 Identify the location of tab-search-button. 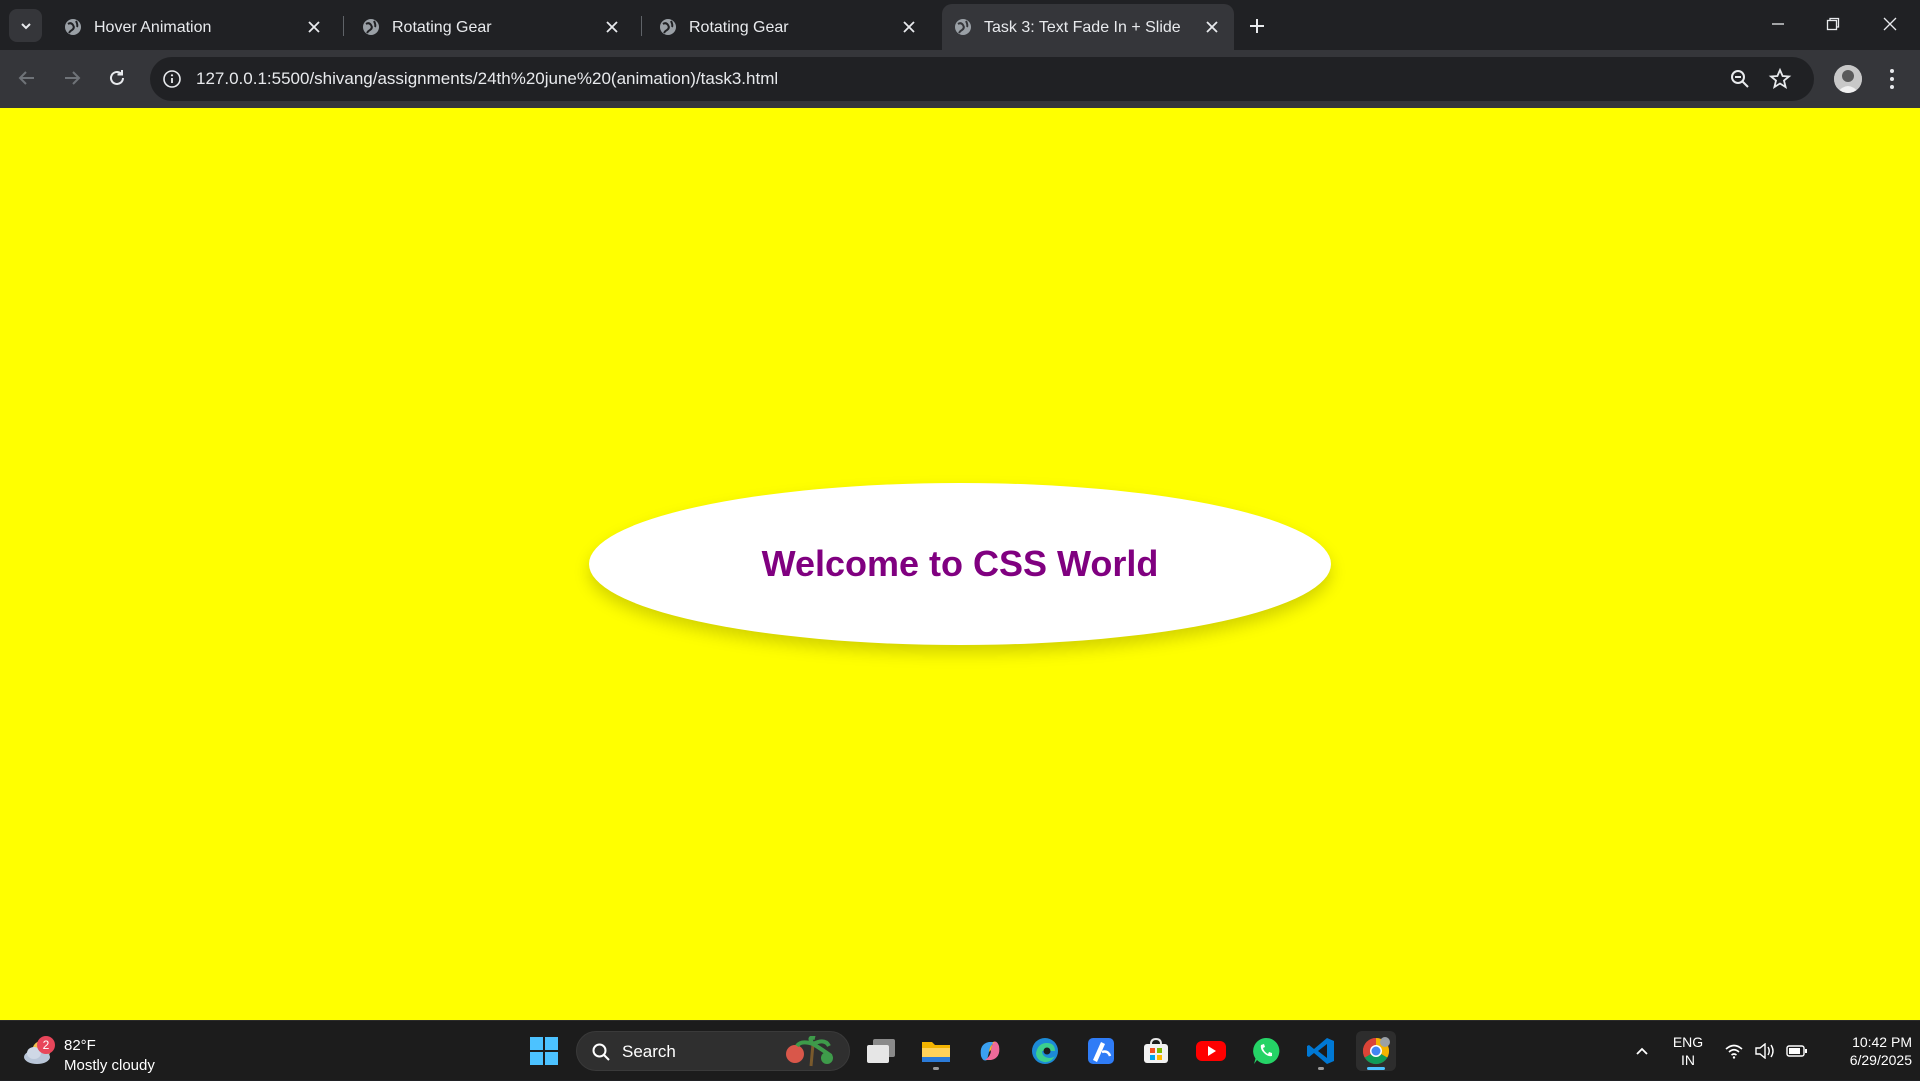
(25, 25).